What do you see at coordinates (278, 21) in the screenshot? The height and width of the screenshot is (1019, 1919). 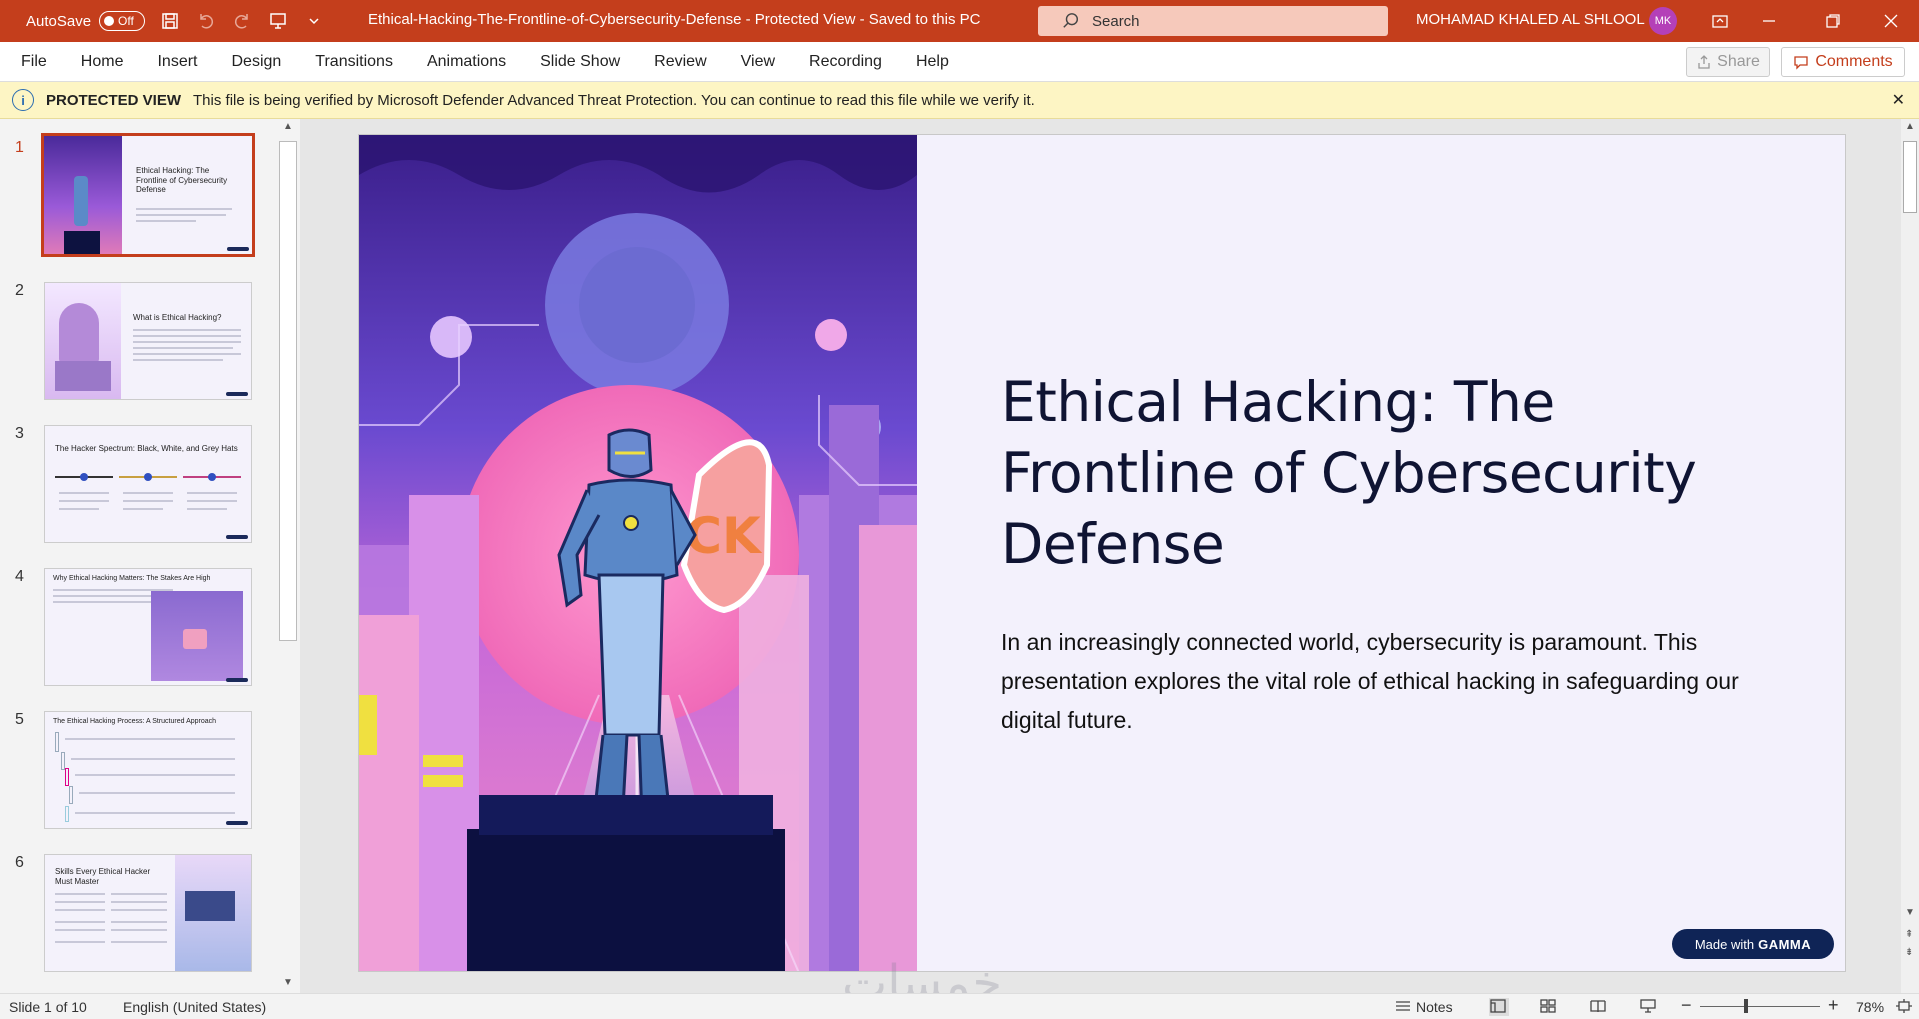 I see `present-icon` at bounding box center [278, 21].